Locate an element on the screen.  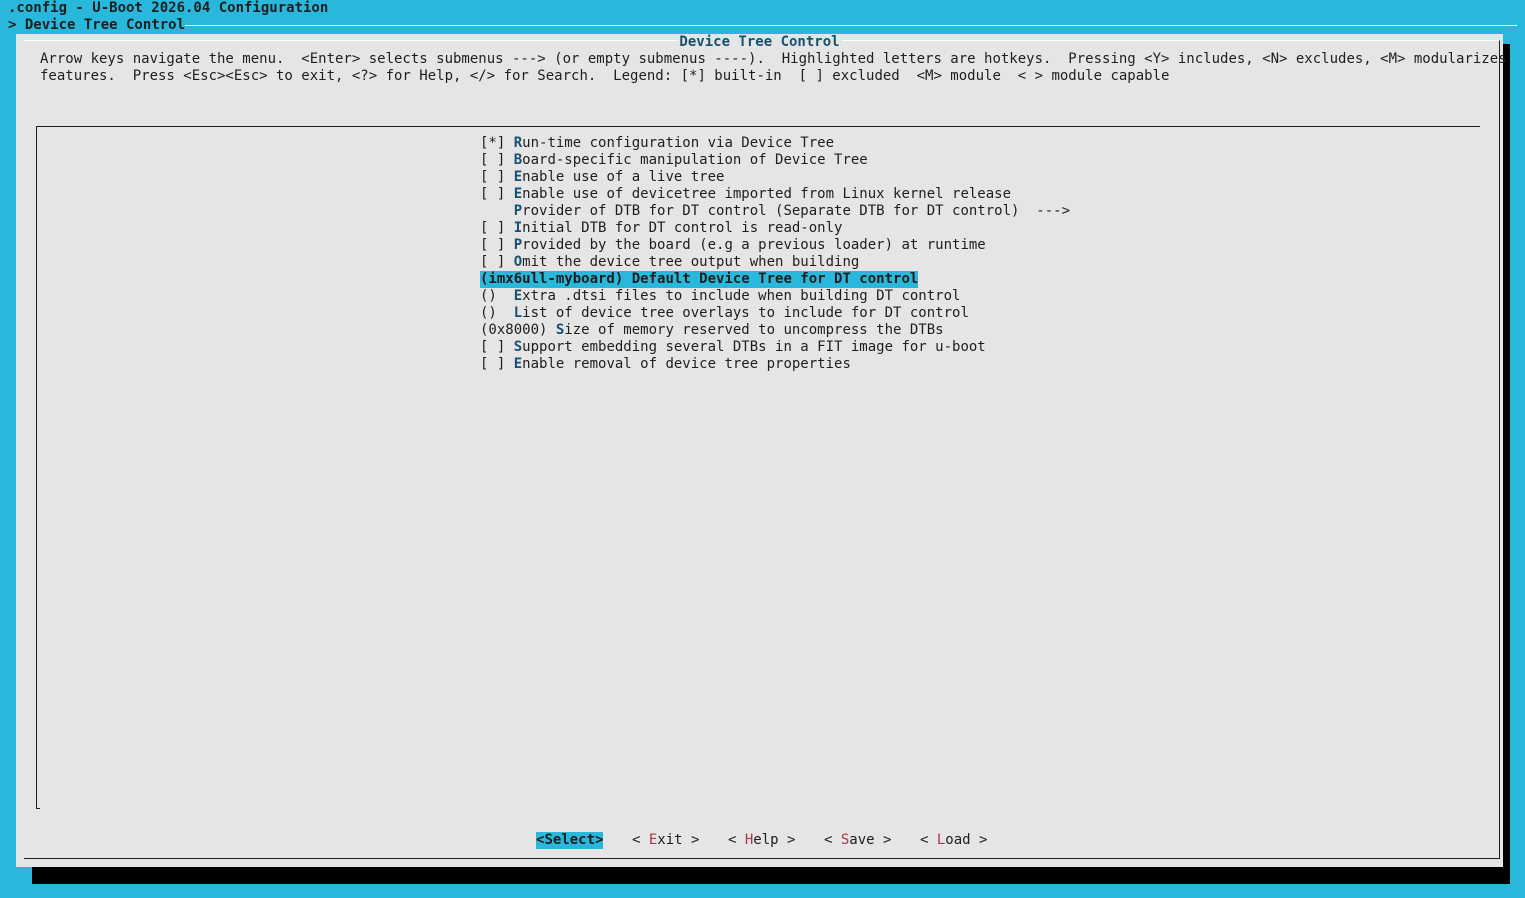
item-label: un-time configuration via Device Tree is located at coordinates (678, 143).